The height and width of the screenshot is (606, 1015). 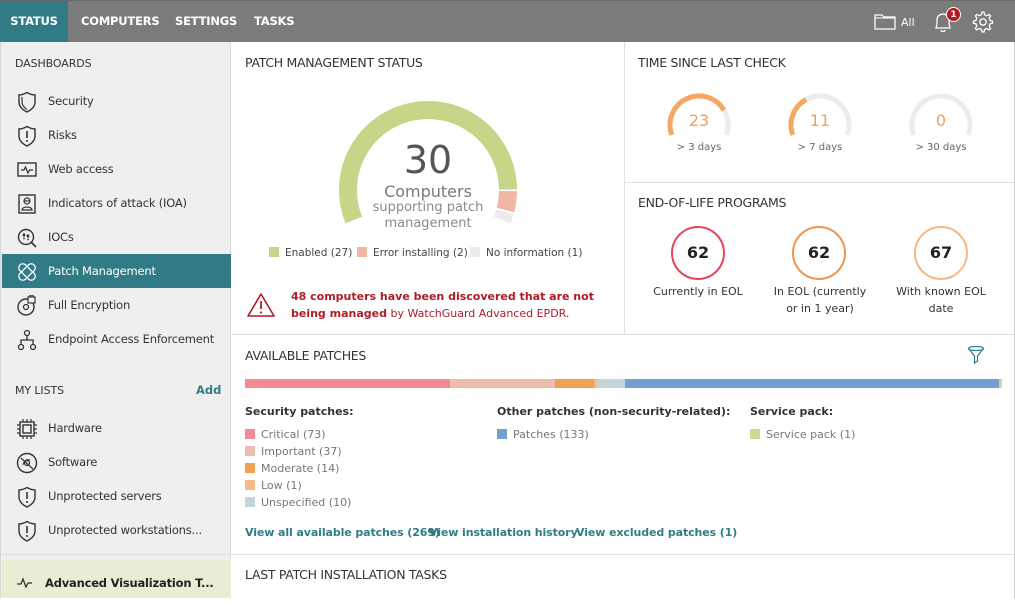 I want to click on view-installation-history-link: View installation history, so click(x=503, y=532).